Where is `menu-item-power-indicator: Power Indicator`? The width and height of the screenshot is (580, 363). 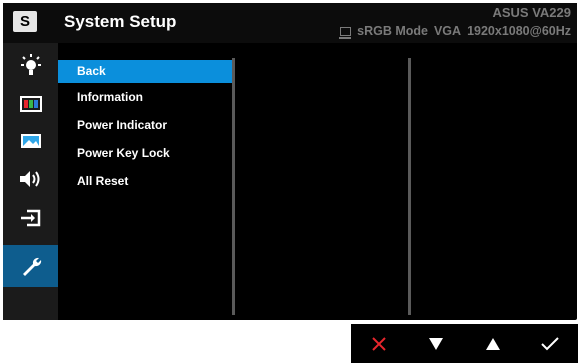 menu-item-power-indicator: Power Indicator is located at coordinates (145, 125).